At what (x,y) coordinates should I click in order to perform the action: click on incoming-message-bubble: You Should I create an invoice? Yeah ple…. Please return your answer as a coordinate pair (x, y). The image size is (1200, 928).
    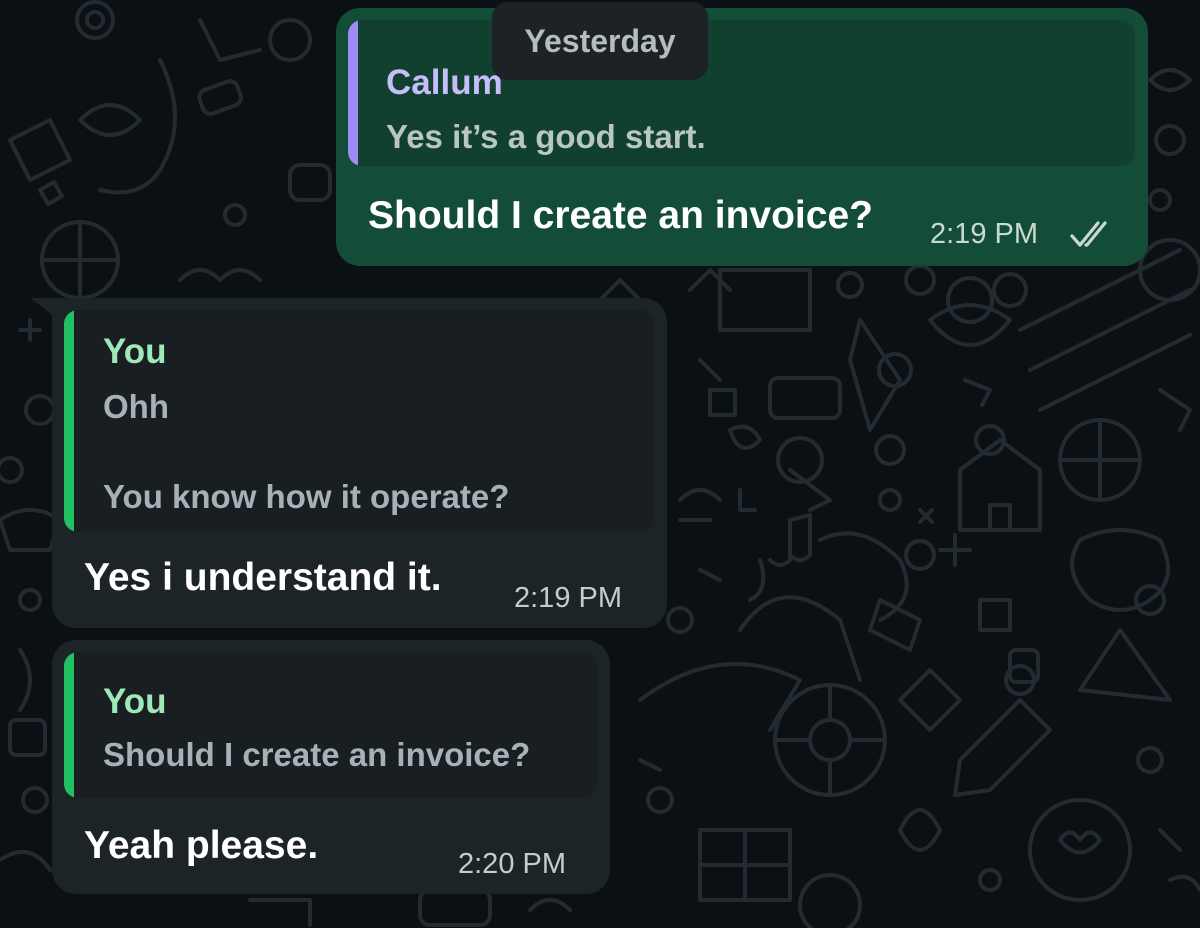
    Looking at the image, I should click on (331, 767).